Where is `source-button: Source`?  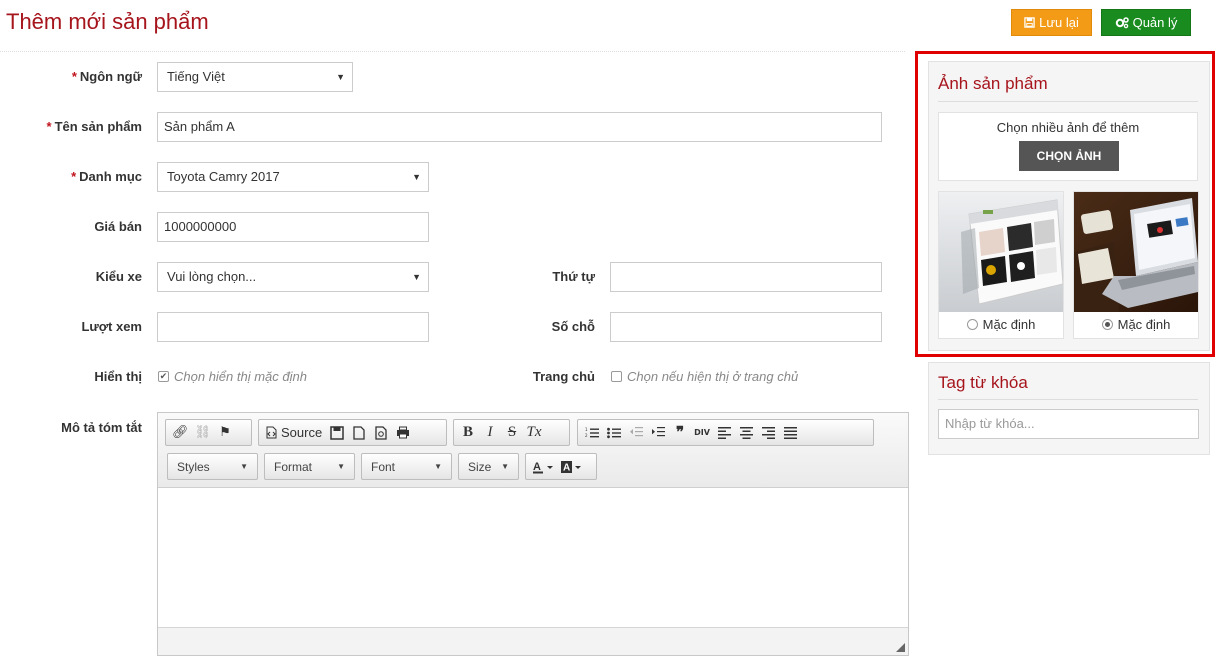 source-button: Source is located at coordinates (294, 432).